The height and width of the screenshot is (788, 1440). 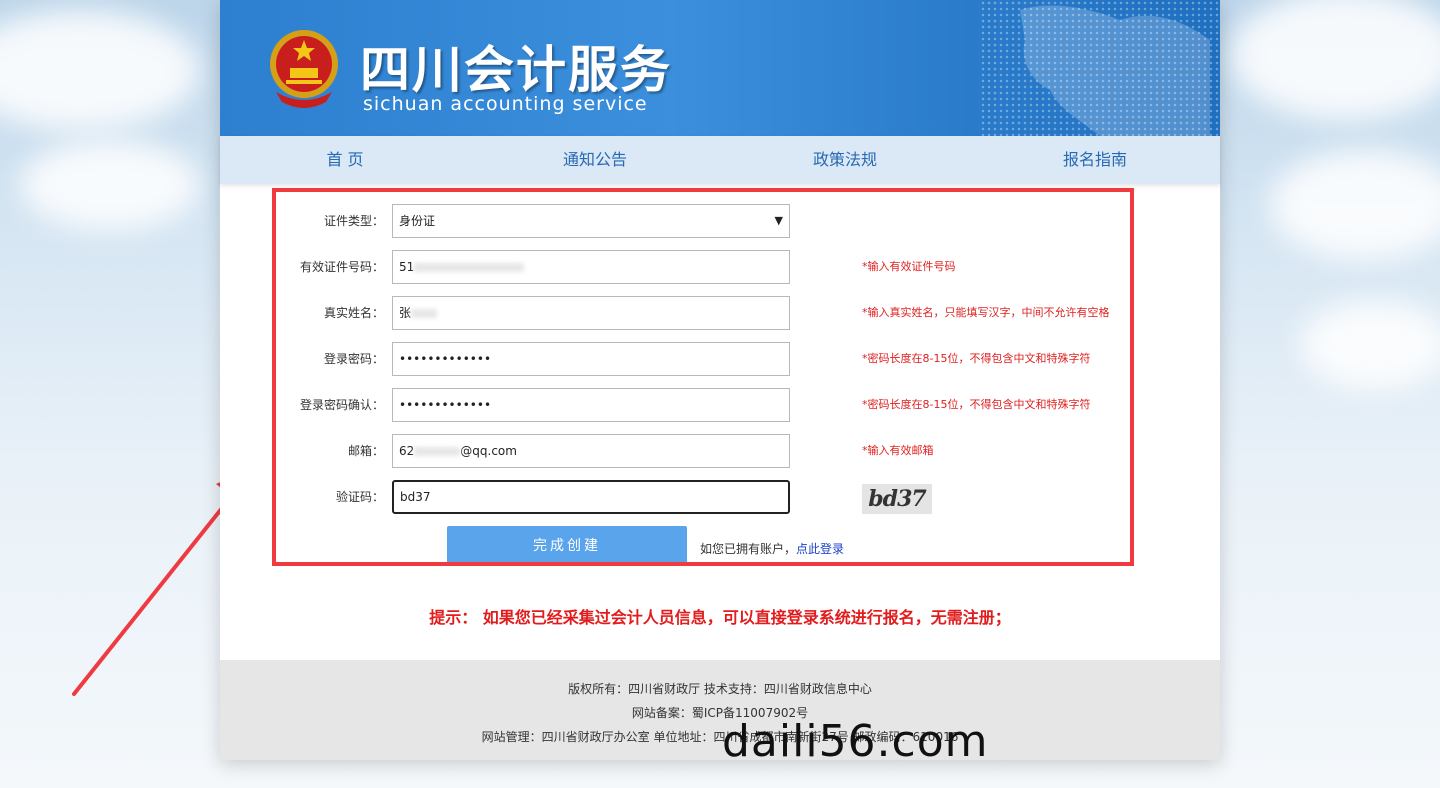 I want to click on real-name-hint: *输入真实姓名，只能填写汉字，中间不允许有空格, so click(x=986, y=312).